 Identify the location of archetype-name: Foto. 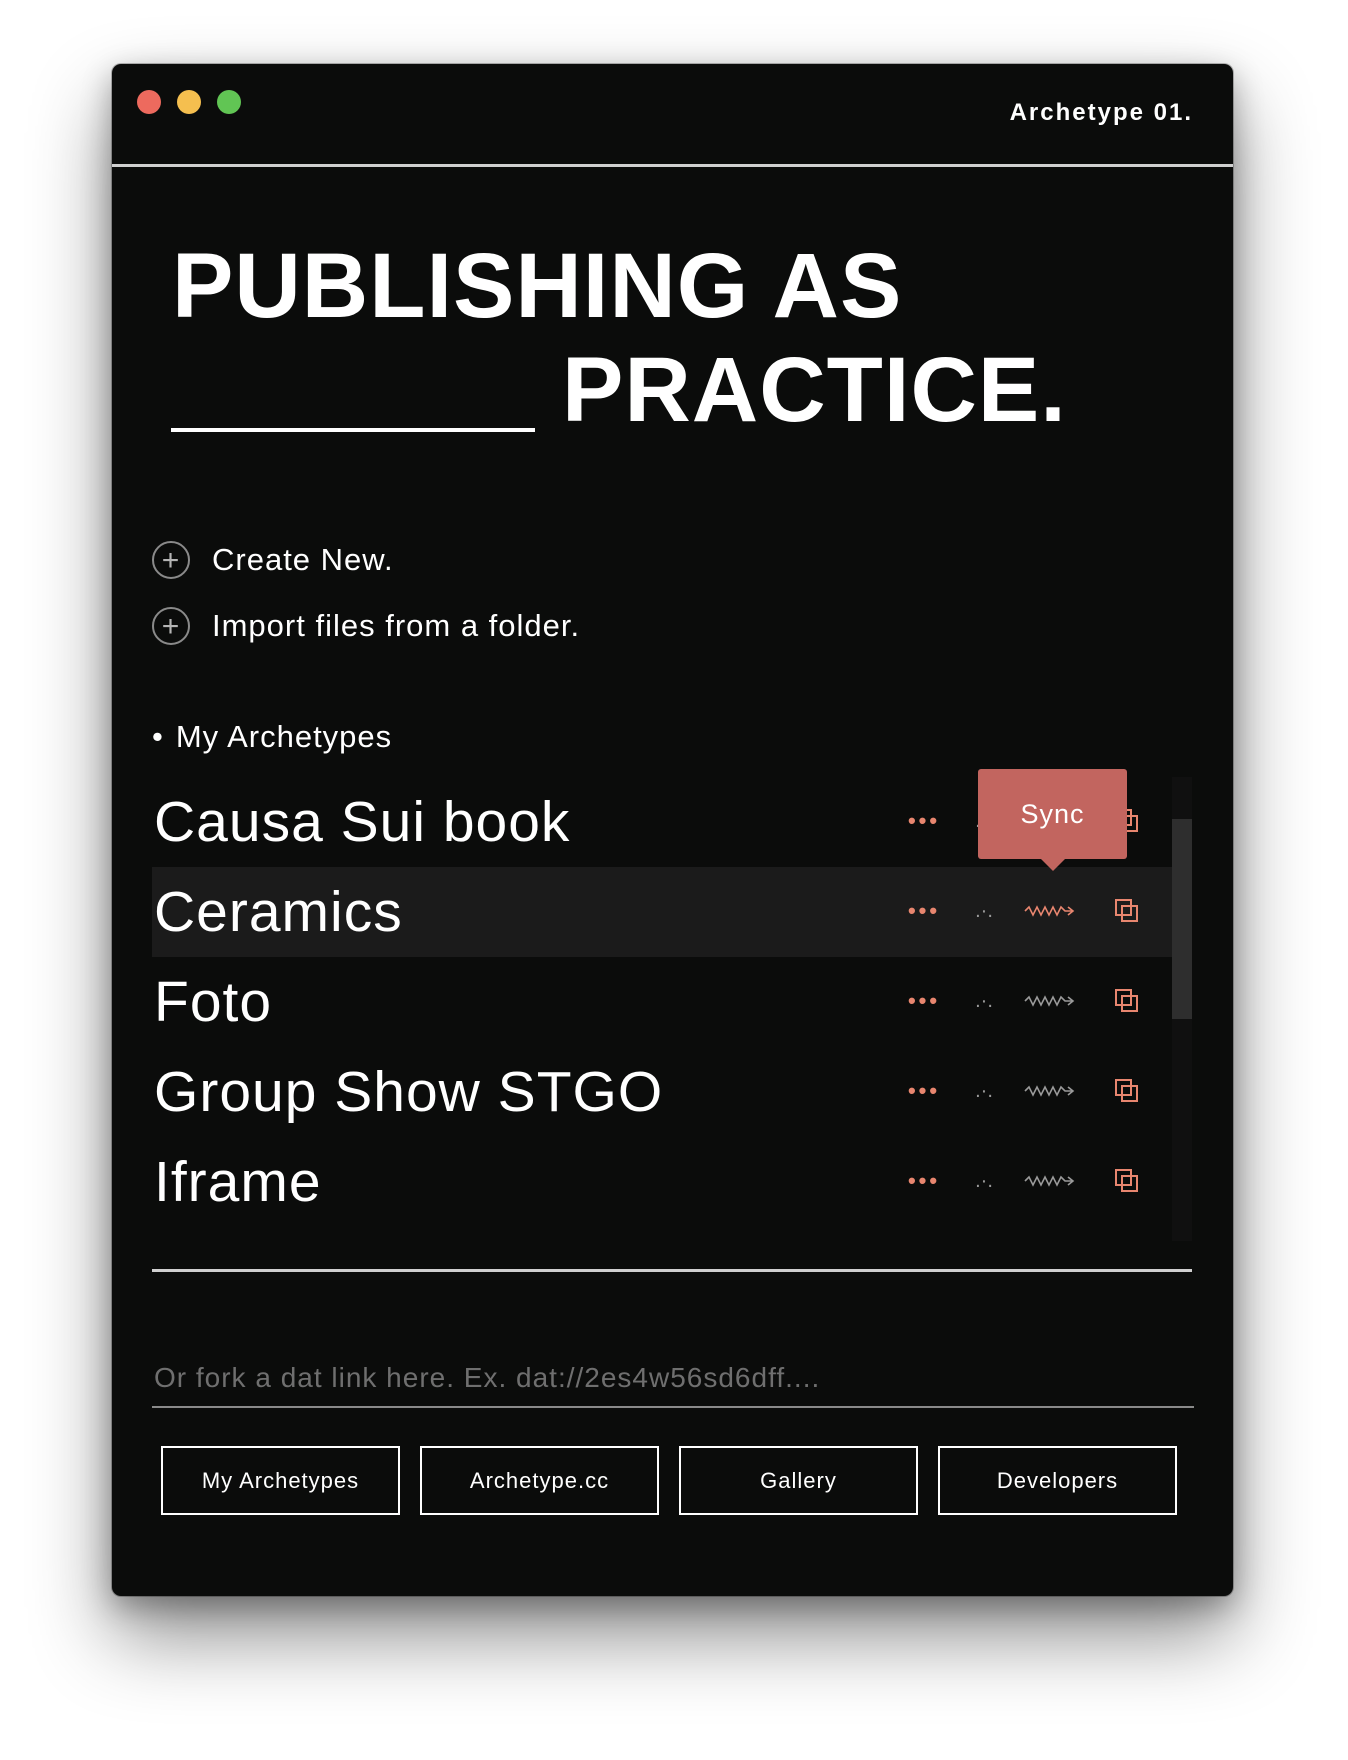
(213, 1002).